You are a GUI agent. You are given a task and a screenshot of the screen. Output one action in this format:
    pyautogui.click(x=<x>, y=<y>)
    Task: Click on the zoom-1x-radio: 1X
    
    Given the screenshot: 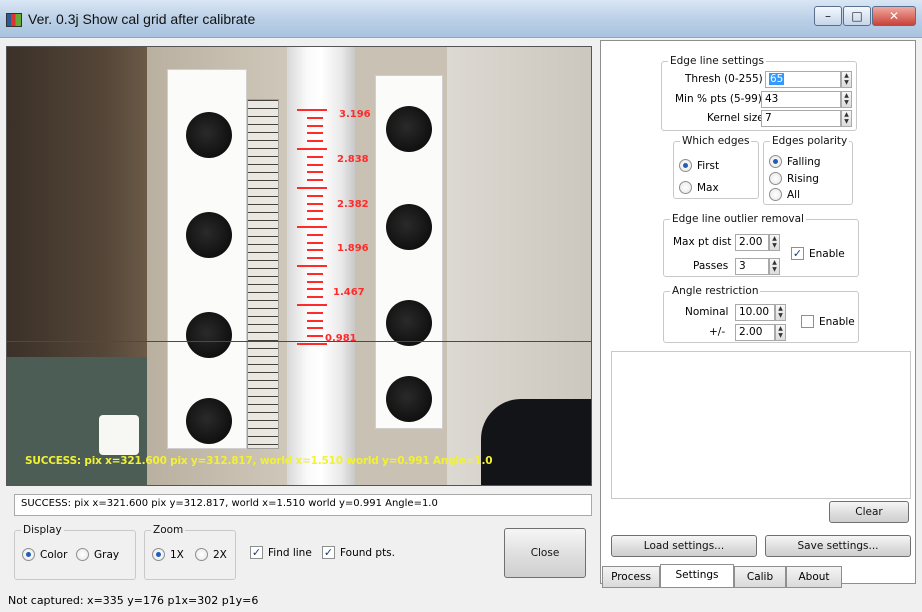 What is the action you would take?
    pyautogui.click(x=168, y=554)
    